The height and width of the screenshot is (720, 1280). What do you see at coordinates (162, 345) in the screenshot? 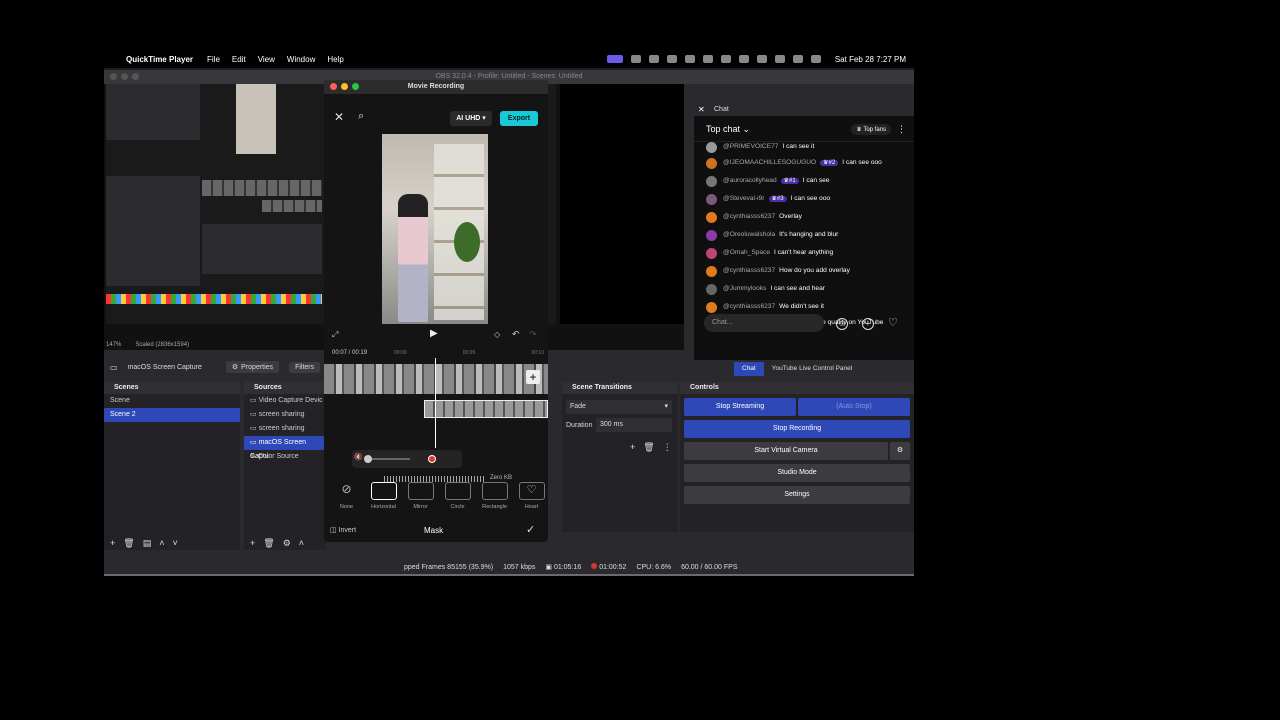
I see `scaled-resolution: Scaled (2836x1594)` at bounding box center [162, 345].